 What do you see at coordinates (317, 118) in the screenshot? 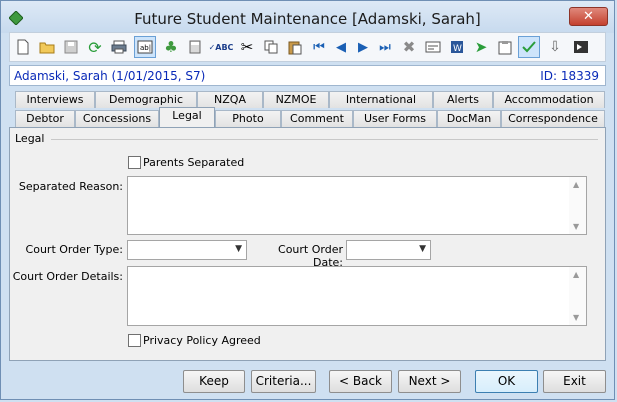
I see `tab-comment: Comment` at bounding box center [317, 118].